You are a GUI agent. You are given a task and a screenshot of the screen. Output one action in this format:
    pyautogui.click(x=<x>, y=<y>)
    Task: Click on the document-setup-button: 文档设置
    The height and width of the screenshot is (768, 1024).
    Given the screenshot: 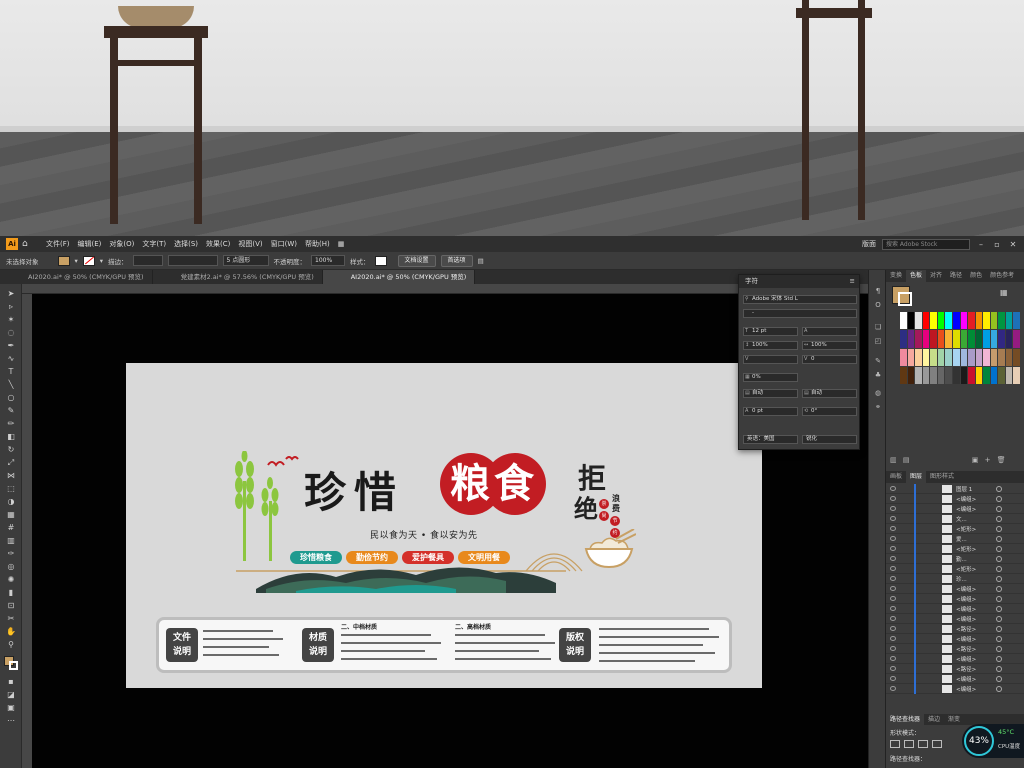 What is the action you would take?
    pyautogui.click(x=416, y=260)
    